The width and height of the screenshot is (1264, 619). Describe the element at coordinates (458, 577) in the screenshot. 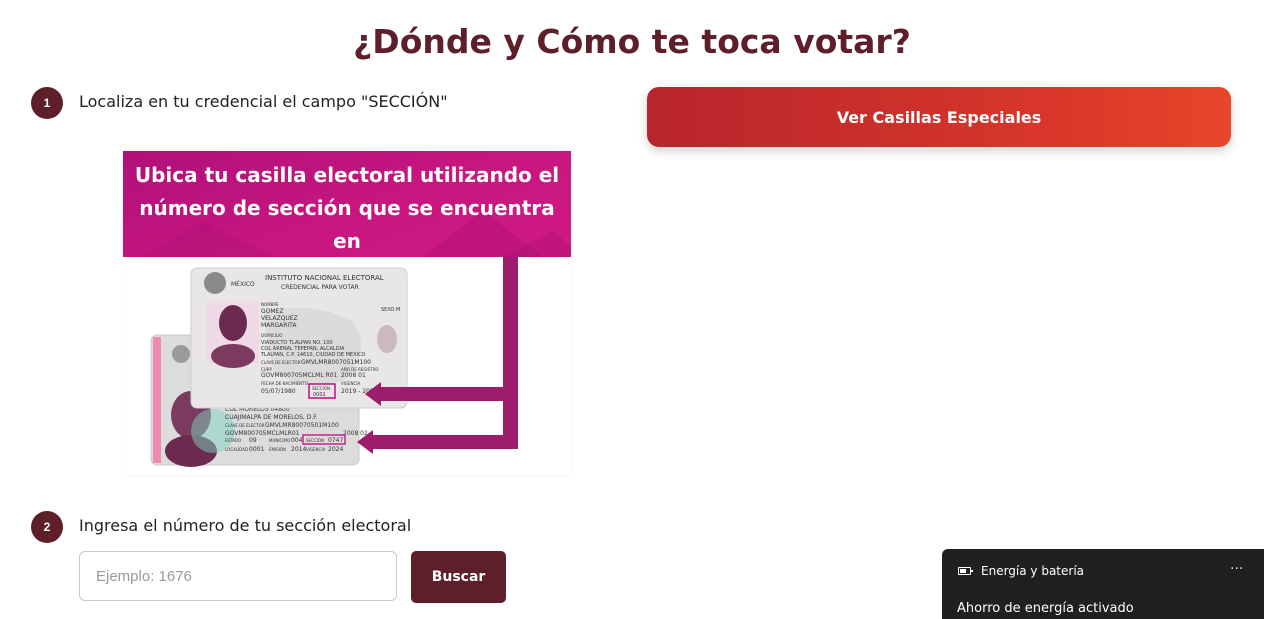

I see `search-button: Buscar` at that location.